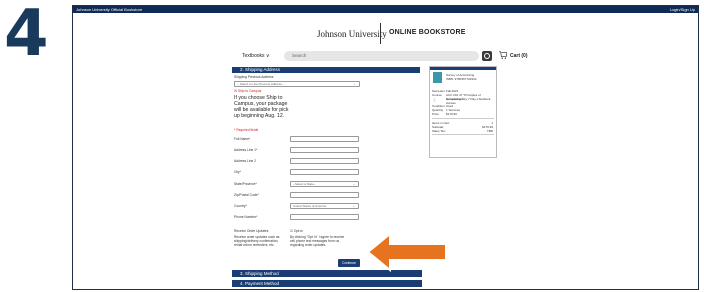 This screenshot has width=704, height=292. Describe the element at coordinates (437, 77) in the screenshot. I see `book-cover-icon` at that location.